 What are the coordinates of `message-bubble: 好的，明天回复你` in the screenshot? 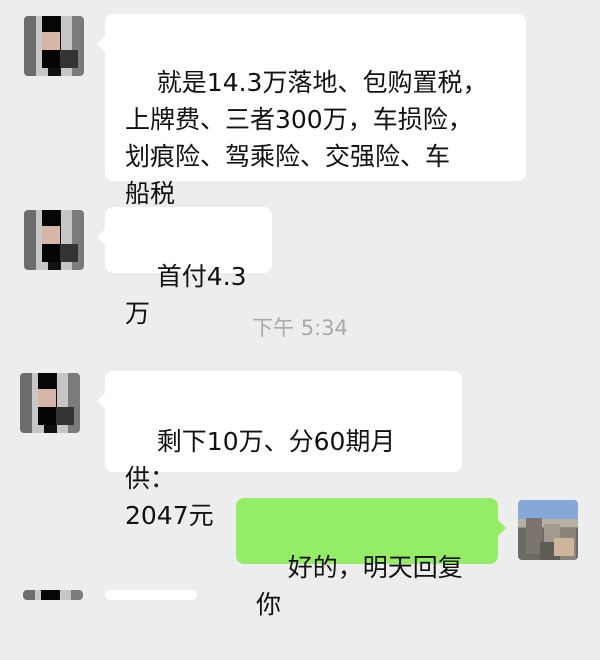 It's located at (371, 558).